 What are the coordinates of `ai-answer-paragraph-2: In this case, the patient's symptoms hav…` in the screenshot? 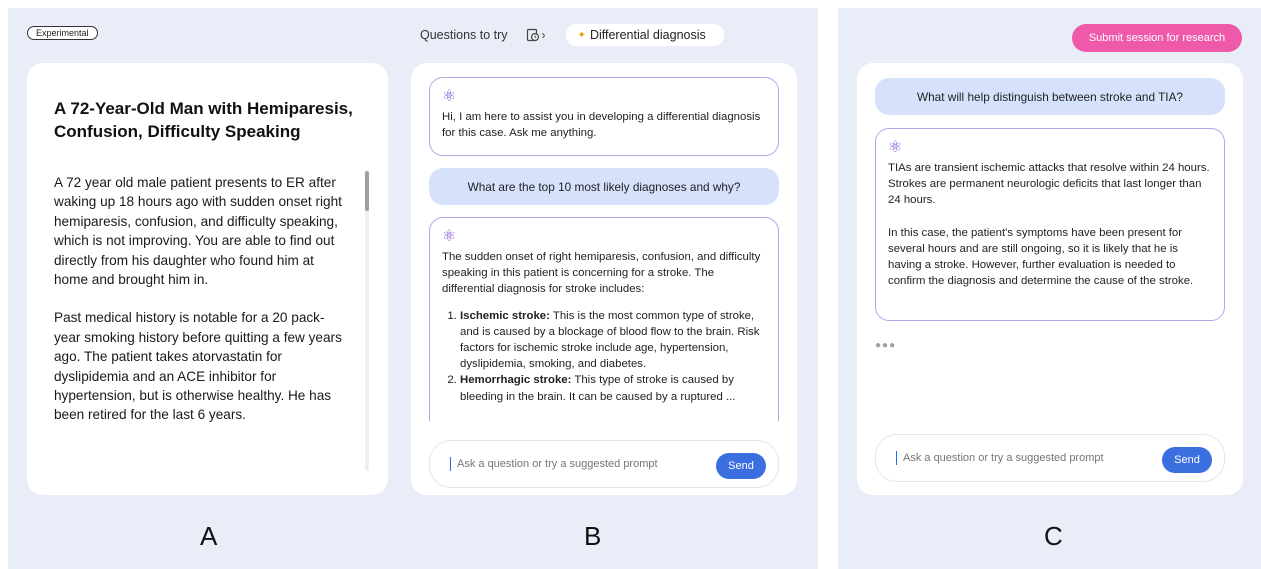 It's located at (1041, 257).